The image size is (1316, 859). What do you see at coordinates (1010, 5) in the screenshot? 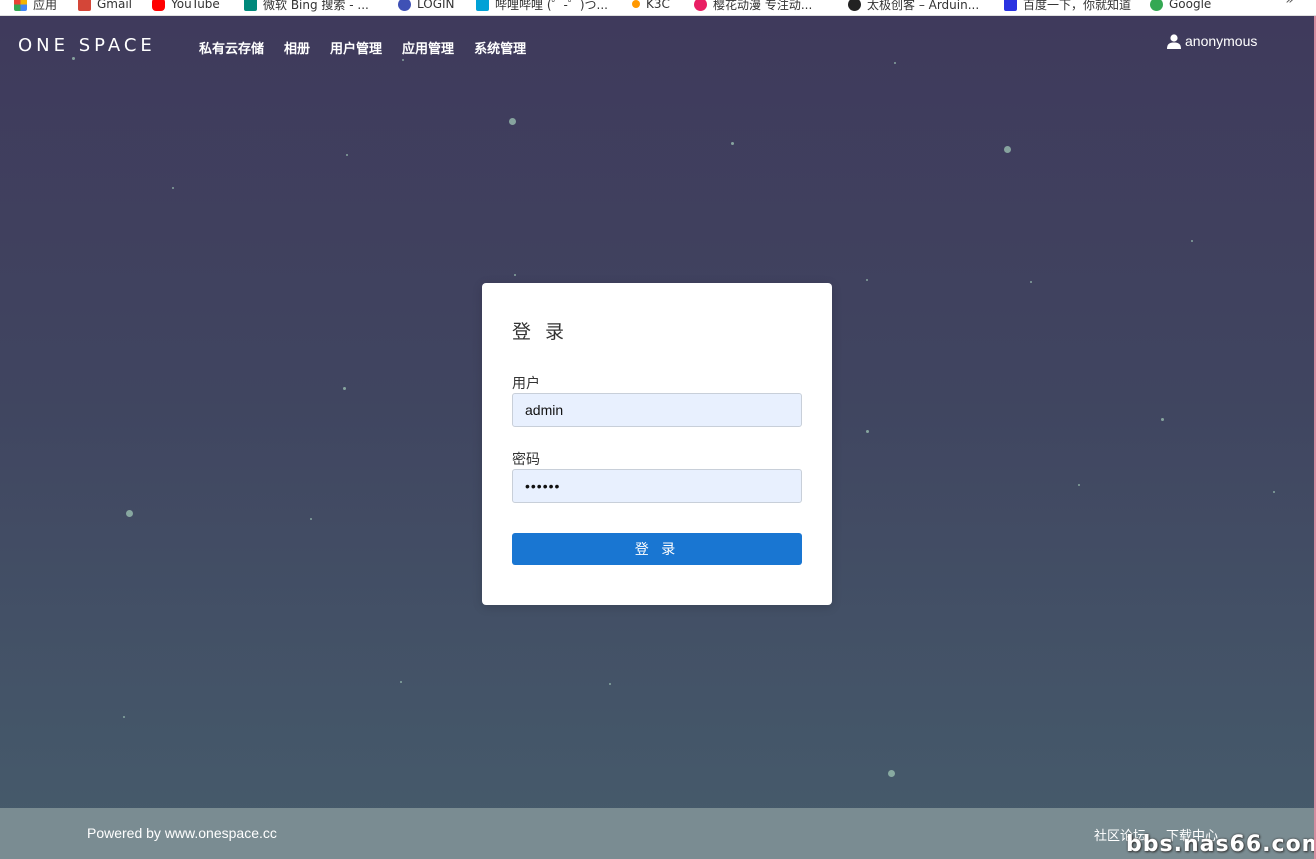
I see `baidu-icon` at bounding box center [1010, 5].